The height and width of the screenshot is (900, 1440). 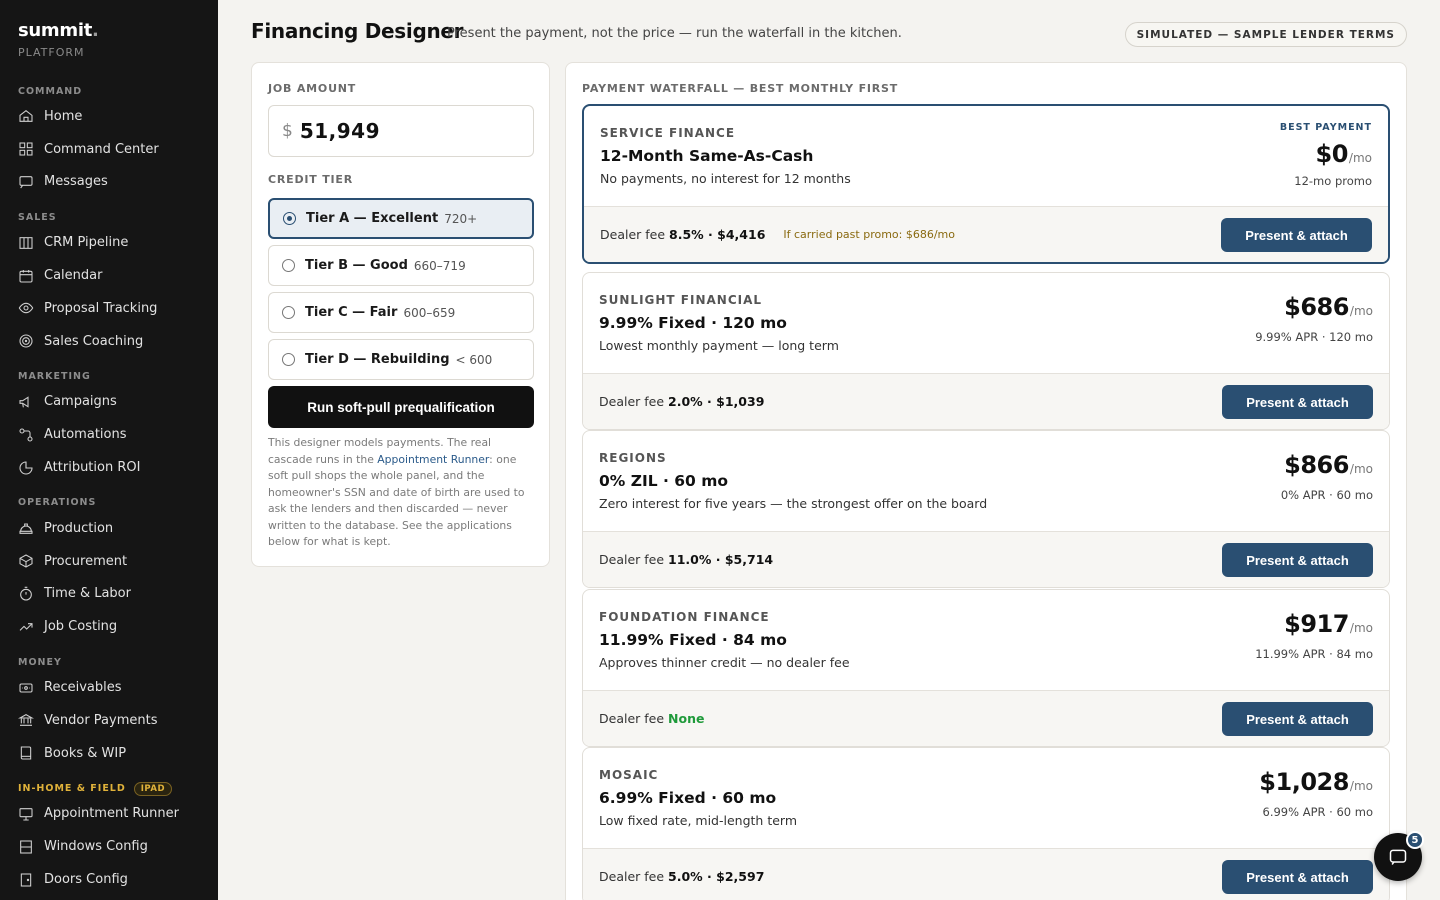 What do you see at coordinates (26, 242) in the screenshot?
I see `columns-icon` at bounding box center [26, 242].